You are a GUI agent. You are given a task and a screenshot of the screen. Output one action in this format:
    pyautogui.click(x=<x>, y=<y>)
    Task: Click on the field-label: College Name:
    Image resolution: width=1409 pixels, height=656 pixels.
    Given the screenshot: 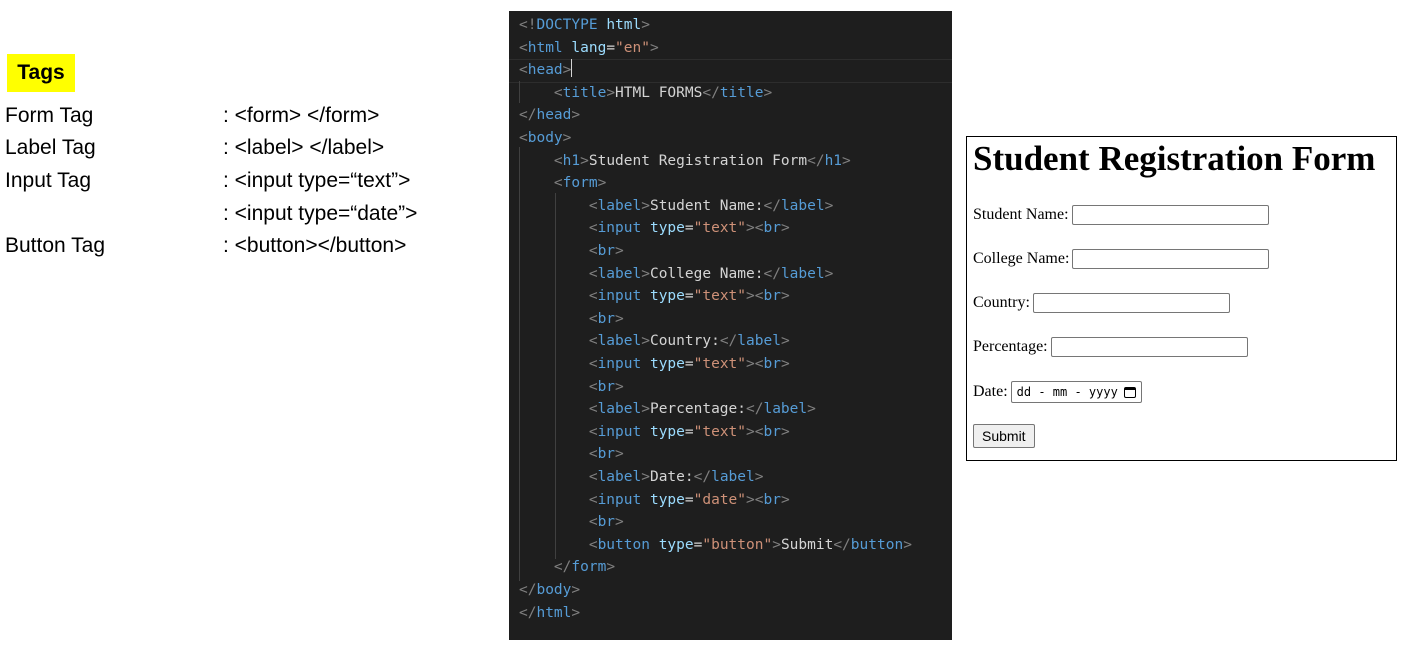 What is the action you would take?
    pyautogui.click(x=1021, y=258)
    